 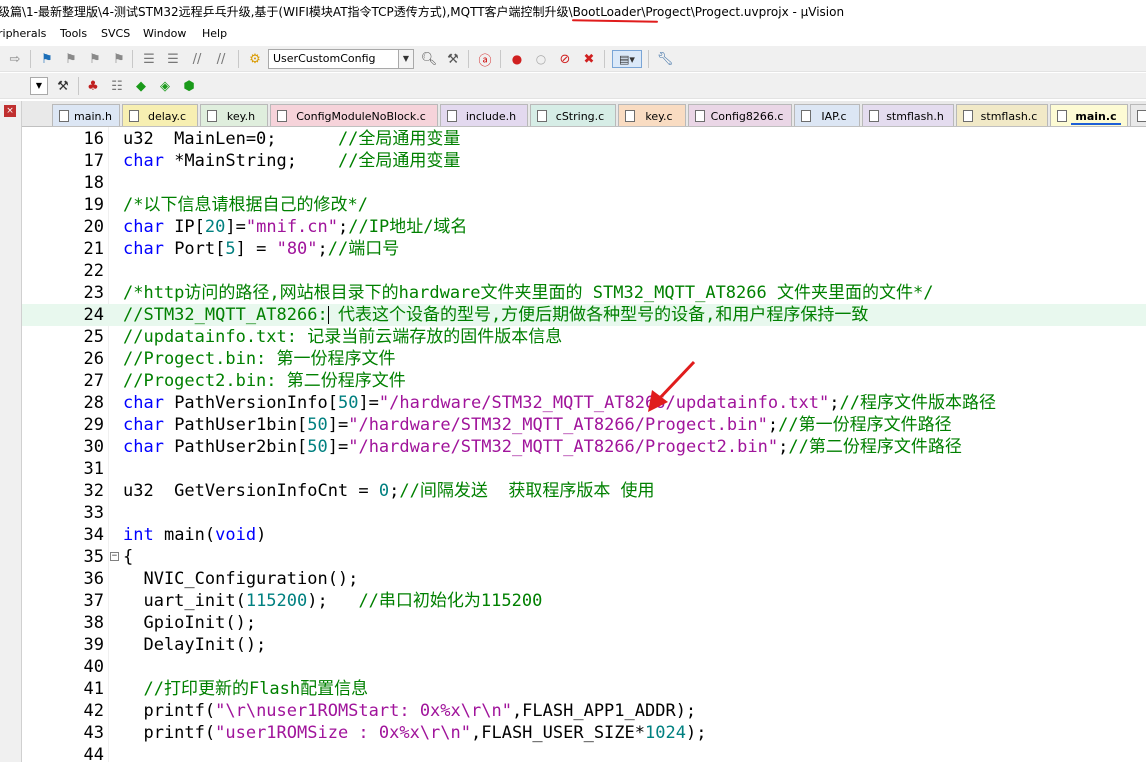 What do you see at coordinates (341, 59) in the screenshot?
I see `target-select: UserCustomConfig ▼` at bounding box center [341, 59].